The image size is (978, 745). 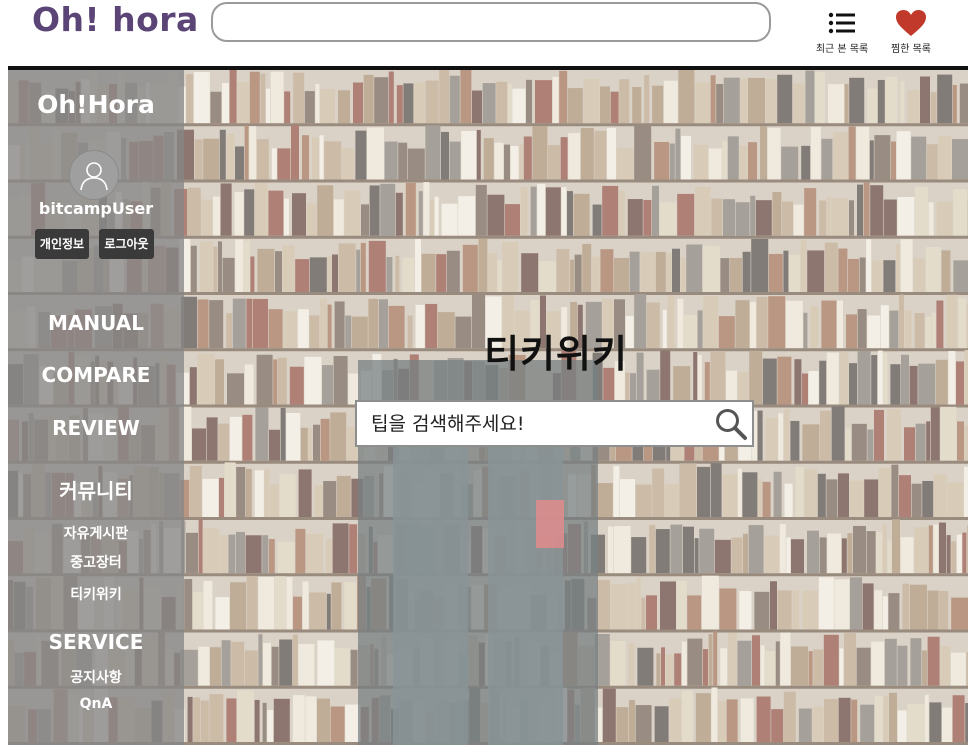 I want to click on nav-free-board: 자유게시판, so click(x=96, y=533).